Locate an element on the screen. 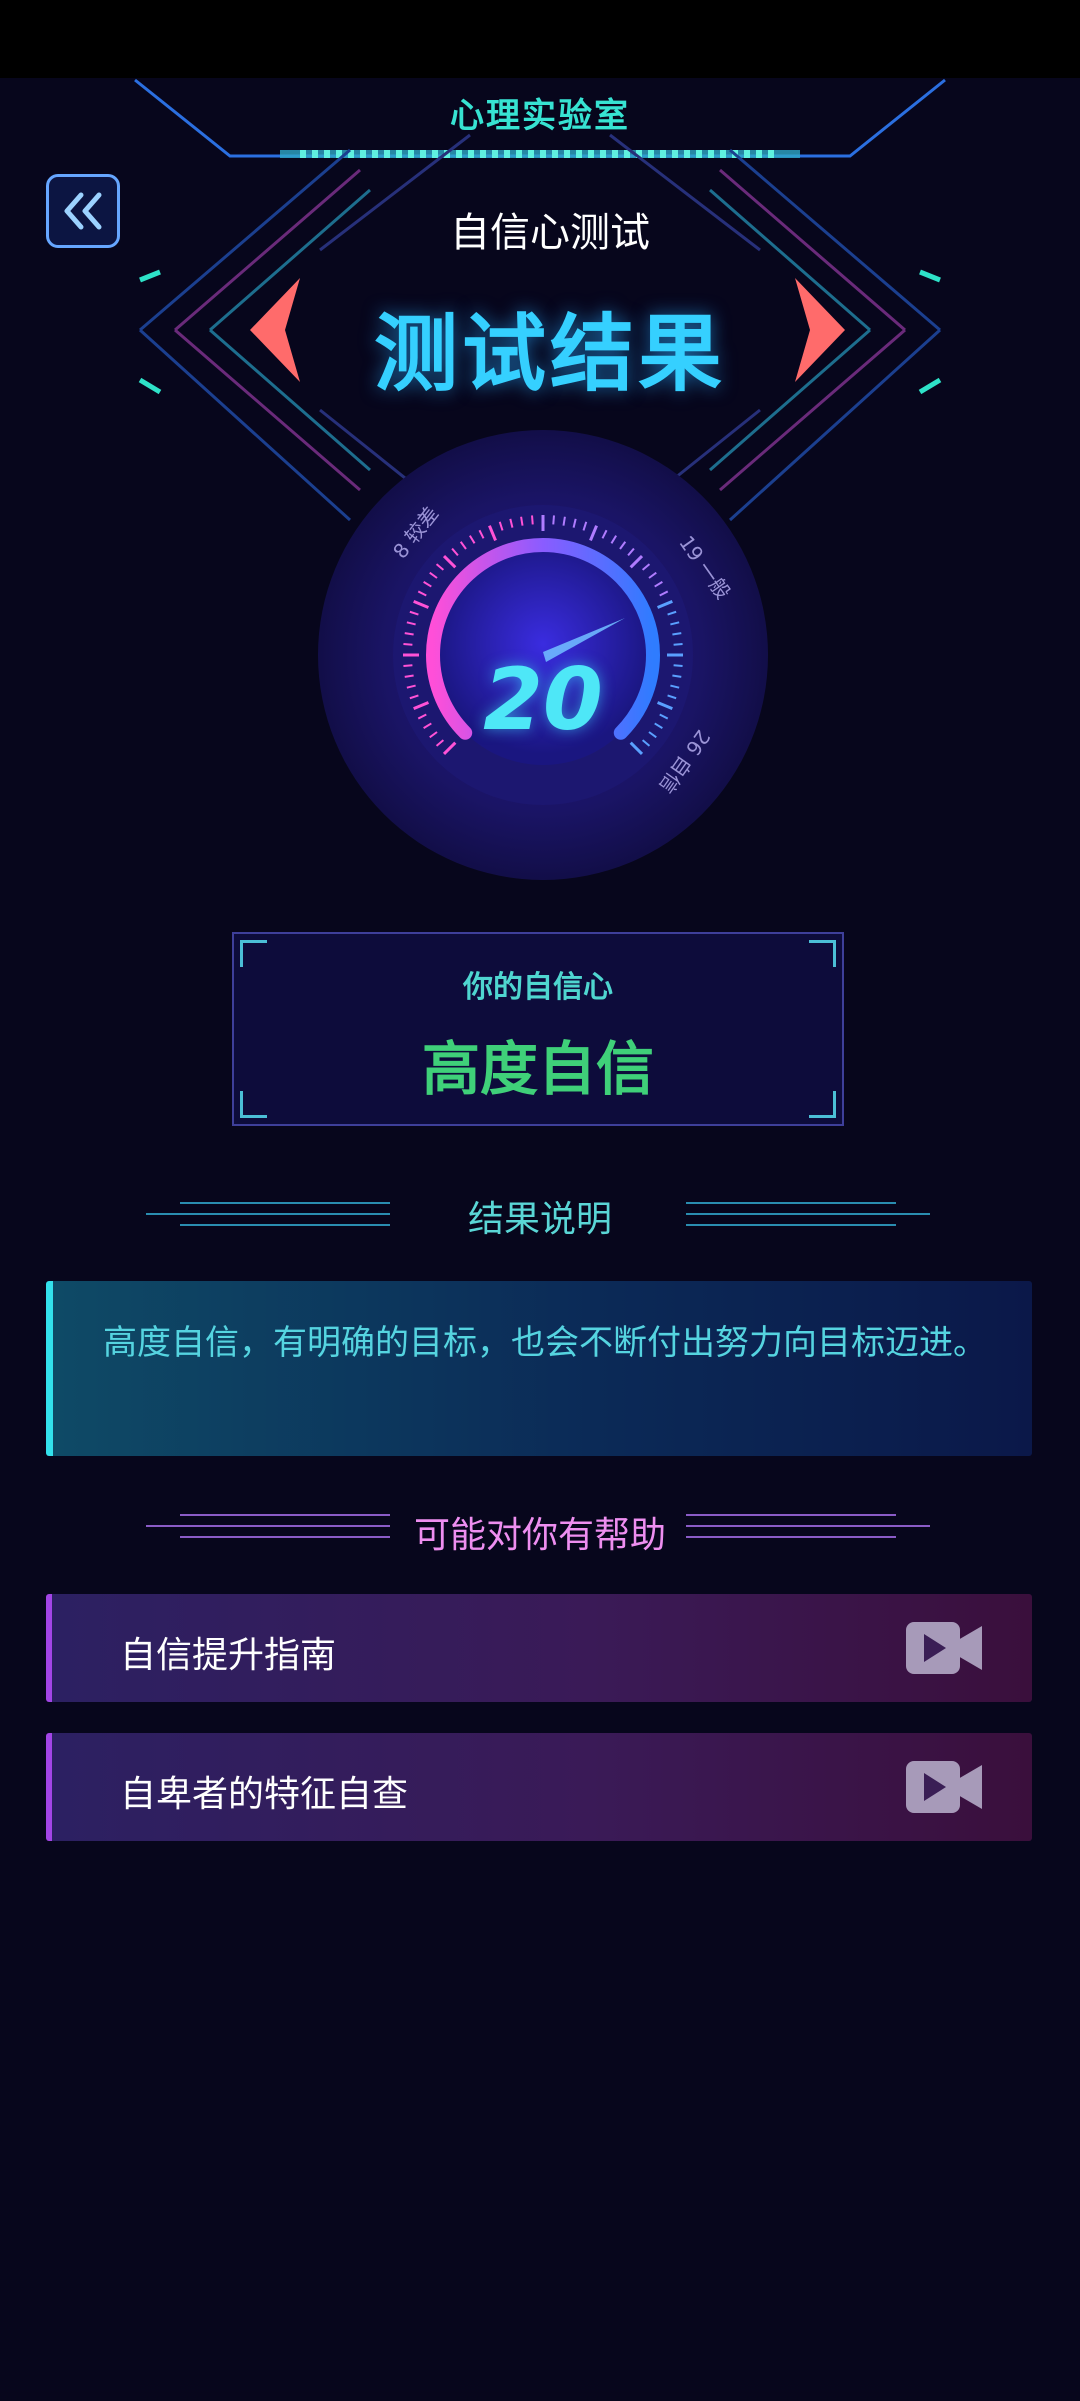  help-item-confidence-guide: 自信提升指南 is located at coordinates (539, 1648).